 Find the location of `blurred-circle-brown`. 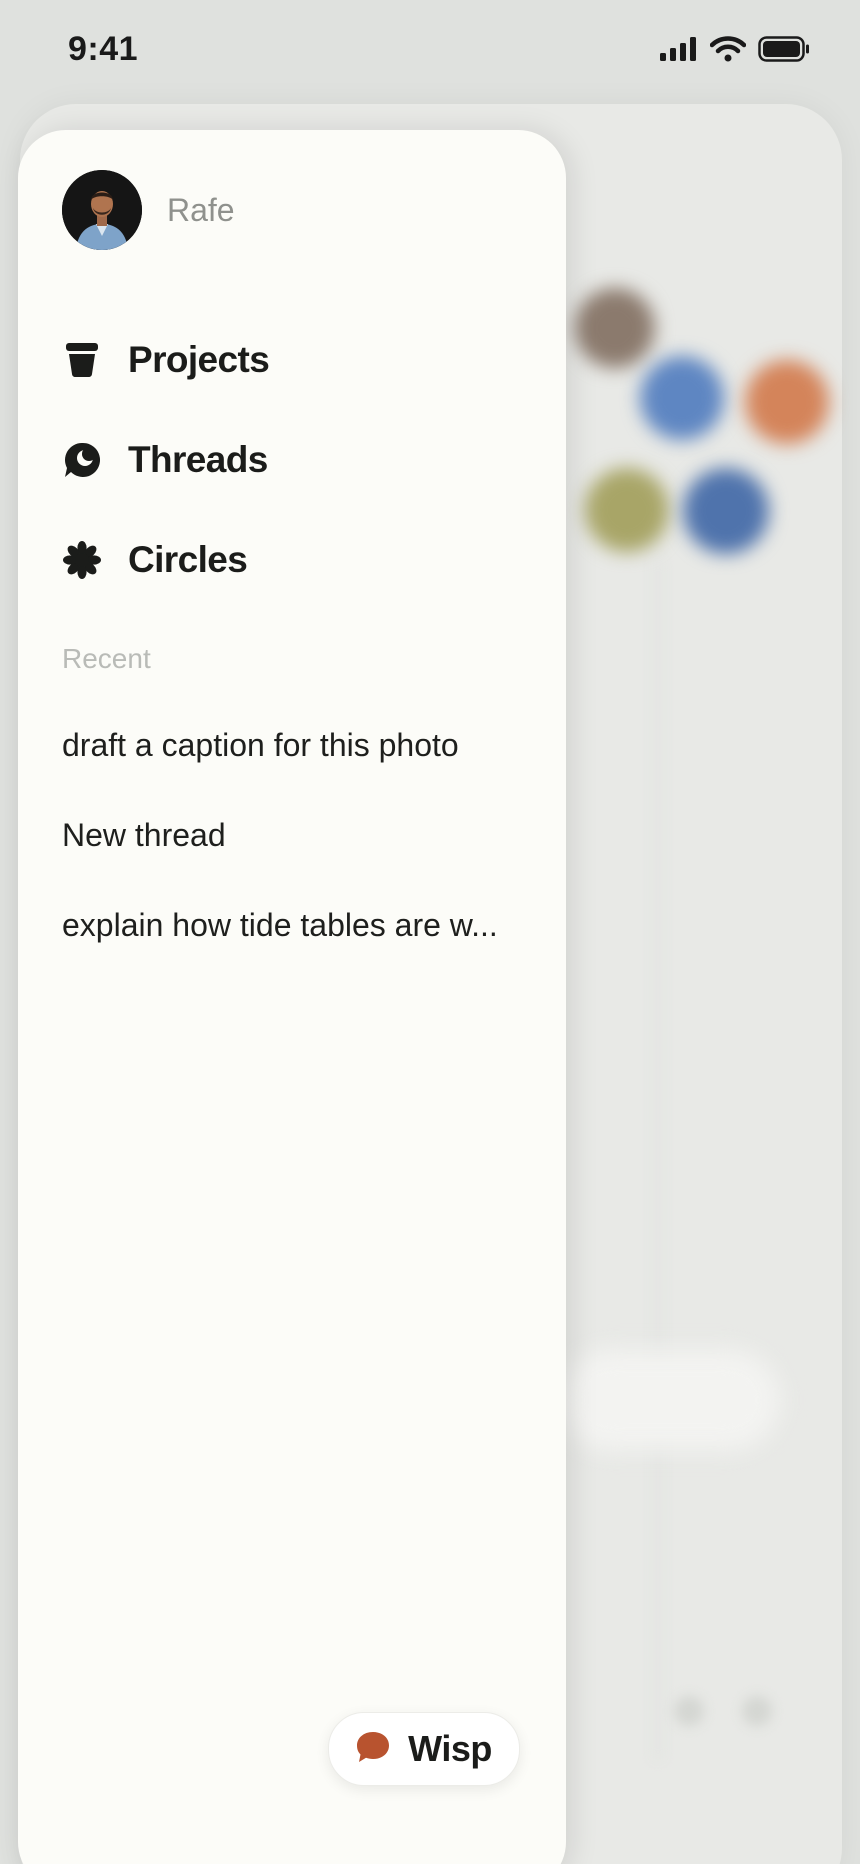

blurred-circle-brown is located at coordinates (615, 328).